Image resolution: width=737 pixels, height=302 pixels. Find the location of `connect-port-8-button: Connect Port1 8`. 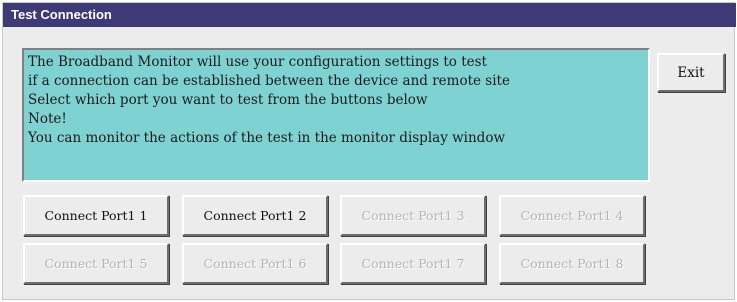

connect-port-8-button: Connect Port1 8 is located at coordinates (572, 263).